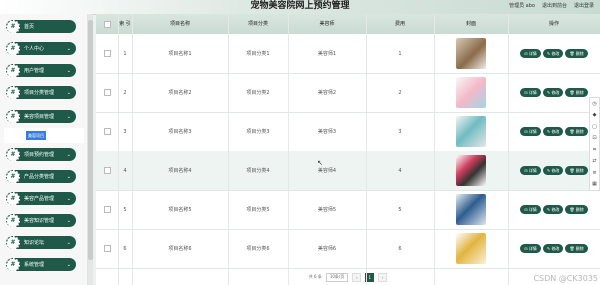 The image size is (600, 285). Describe the element at coordinates (594, 173) in the screenshot. I see `tool-list-icon: ≡` at that location.